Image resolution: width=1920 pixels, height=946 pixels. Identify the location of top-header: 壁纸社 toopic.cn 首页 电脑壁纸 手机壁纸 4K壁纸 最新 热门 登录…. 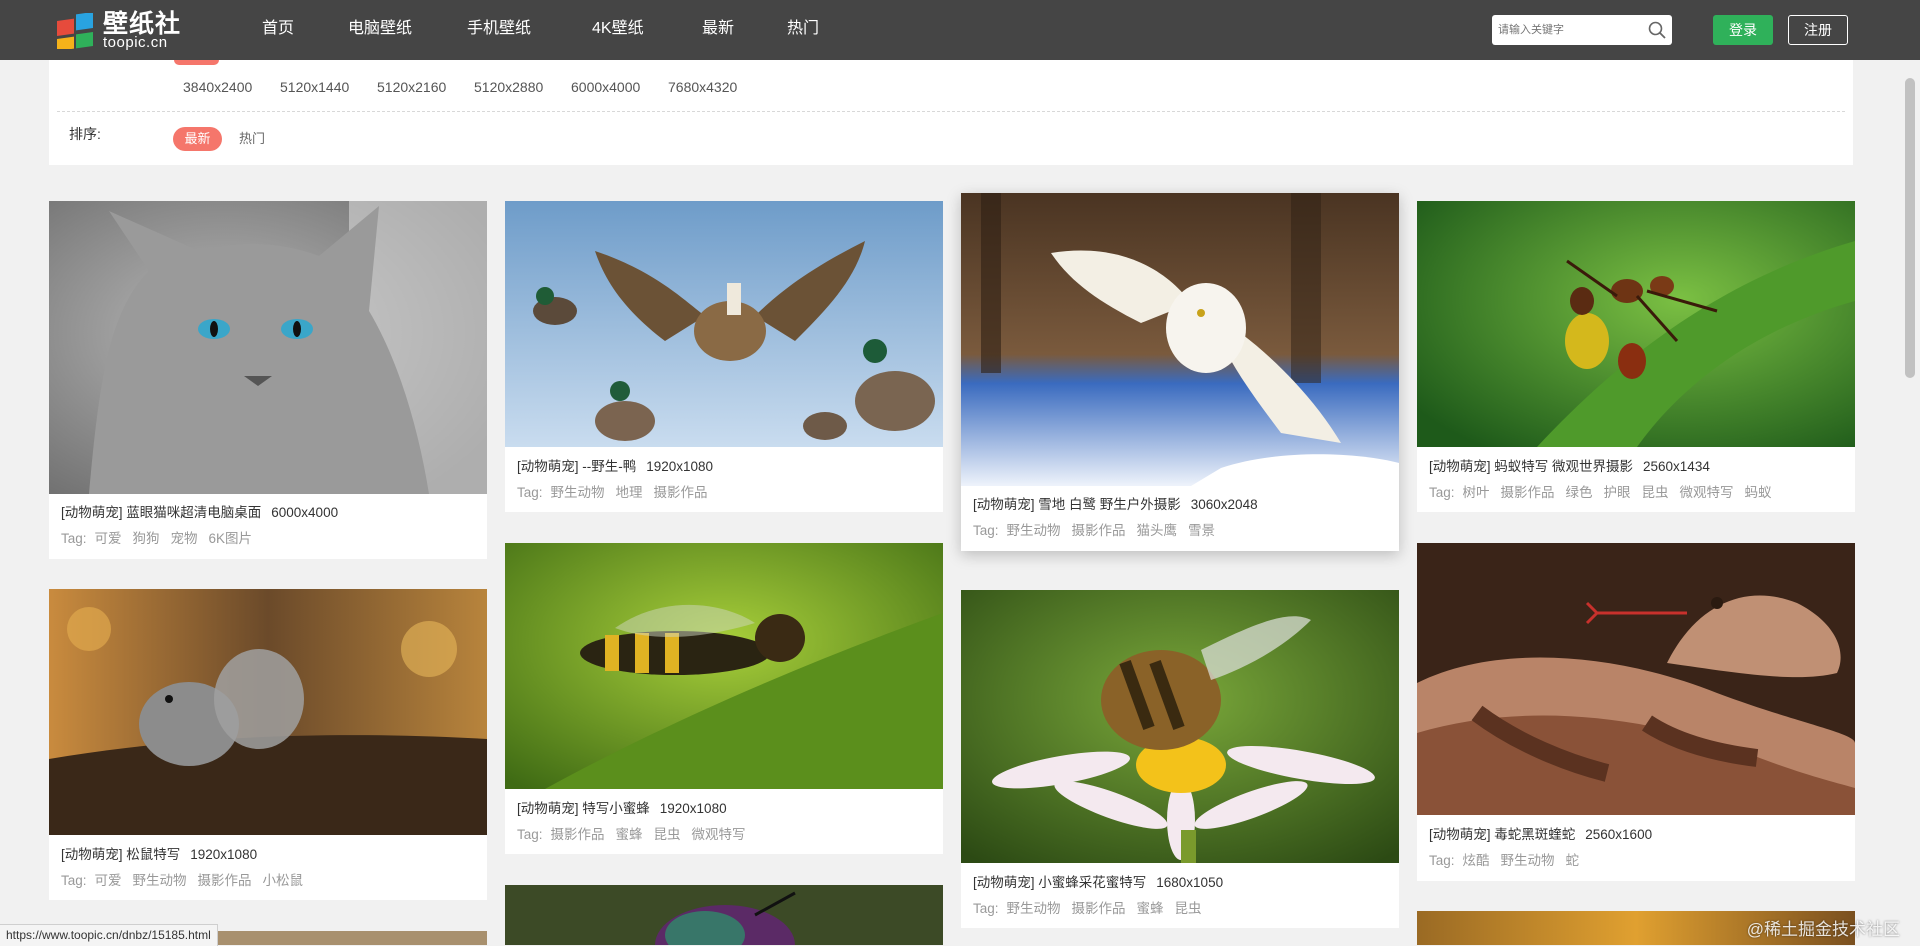
(960, 30).